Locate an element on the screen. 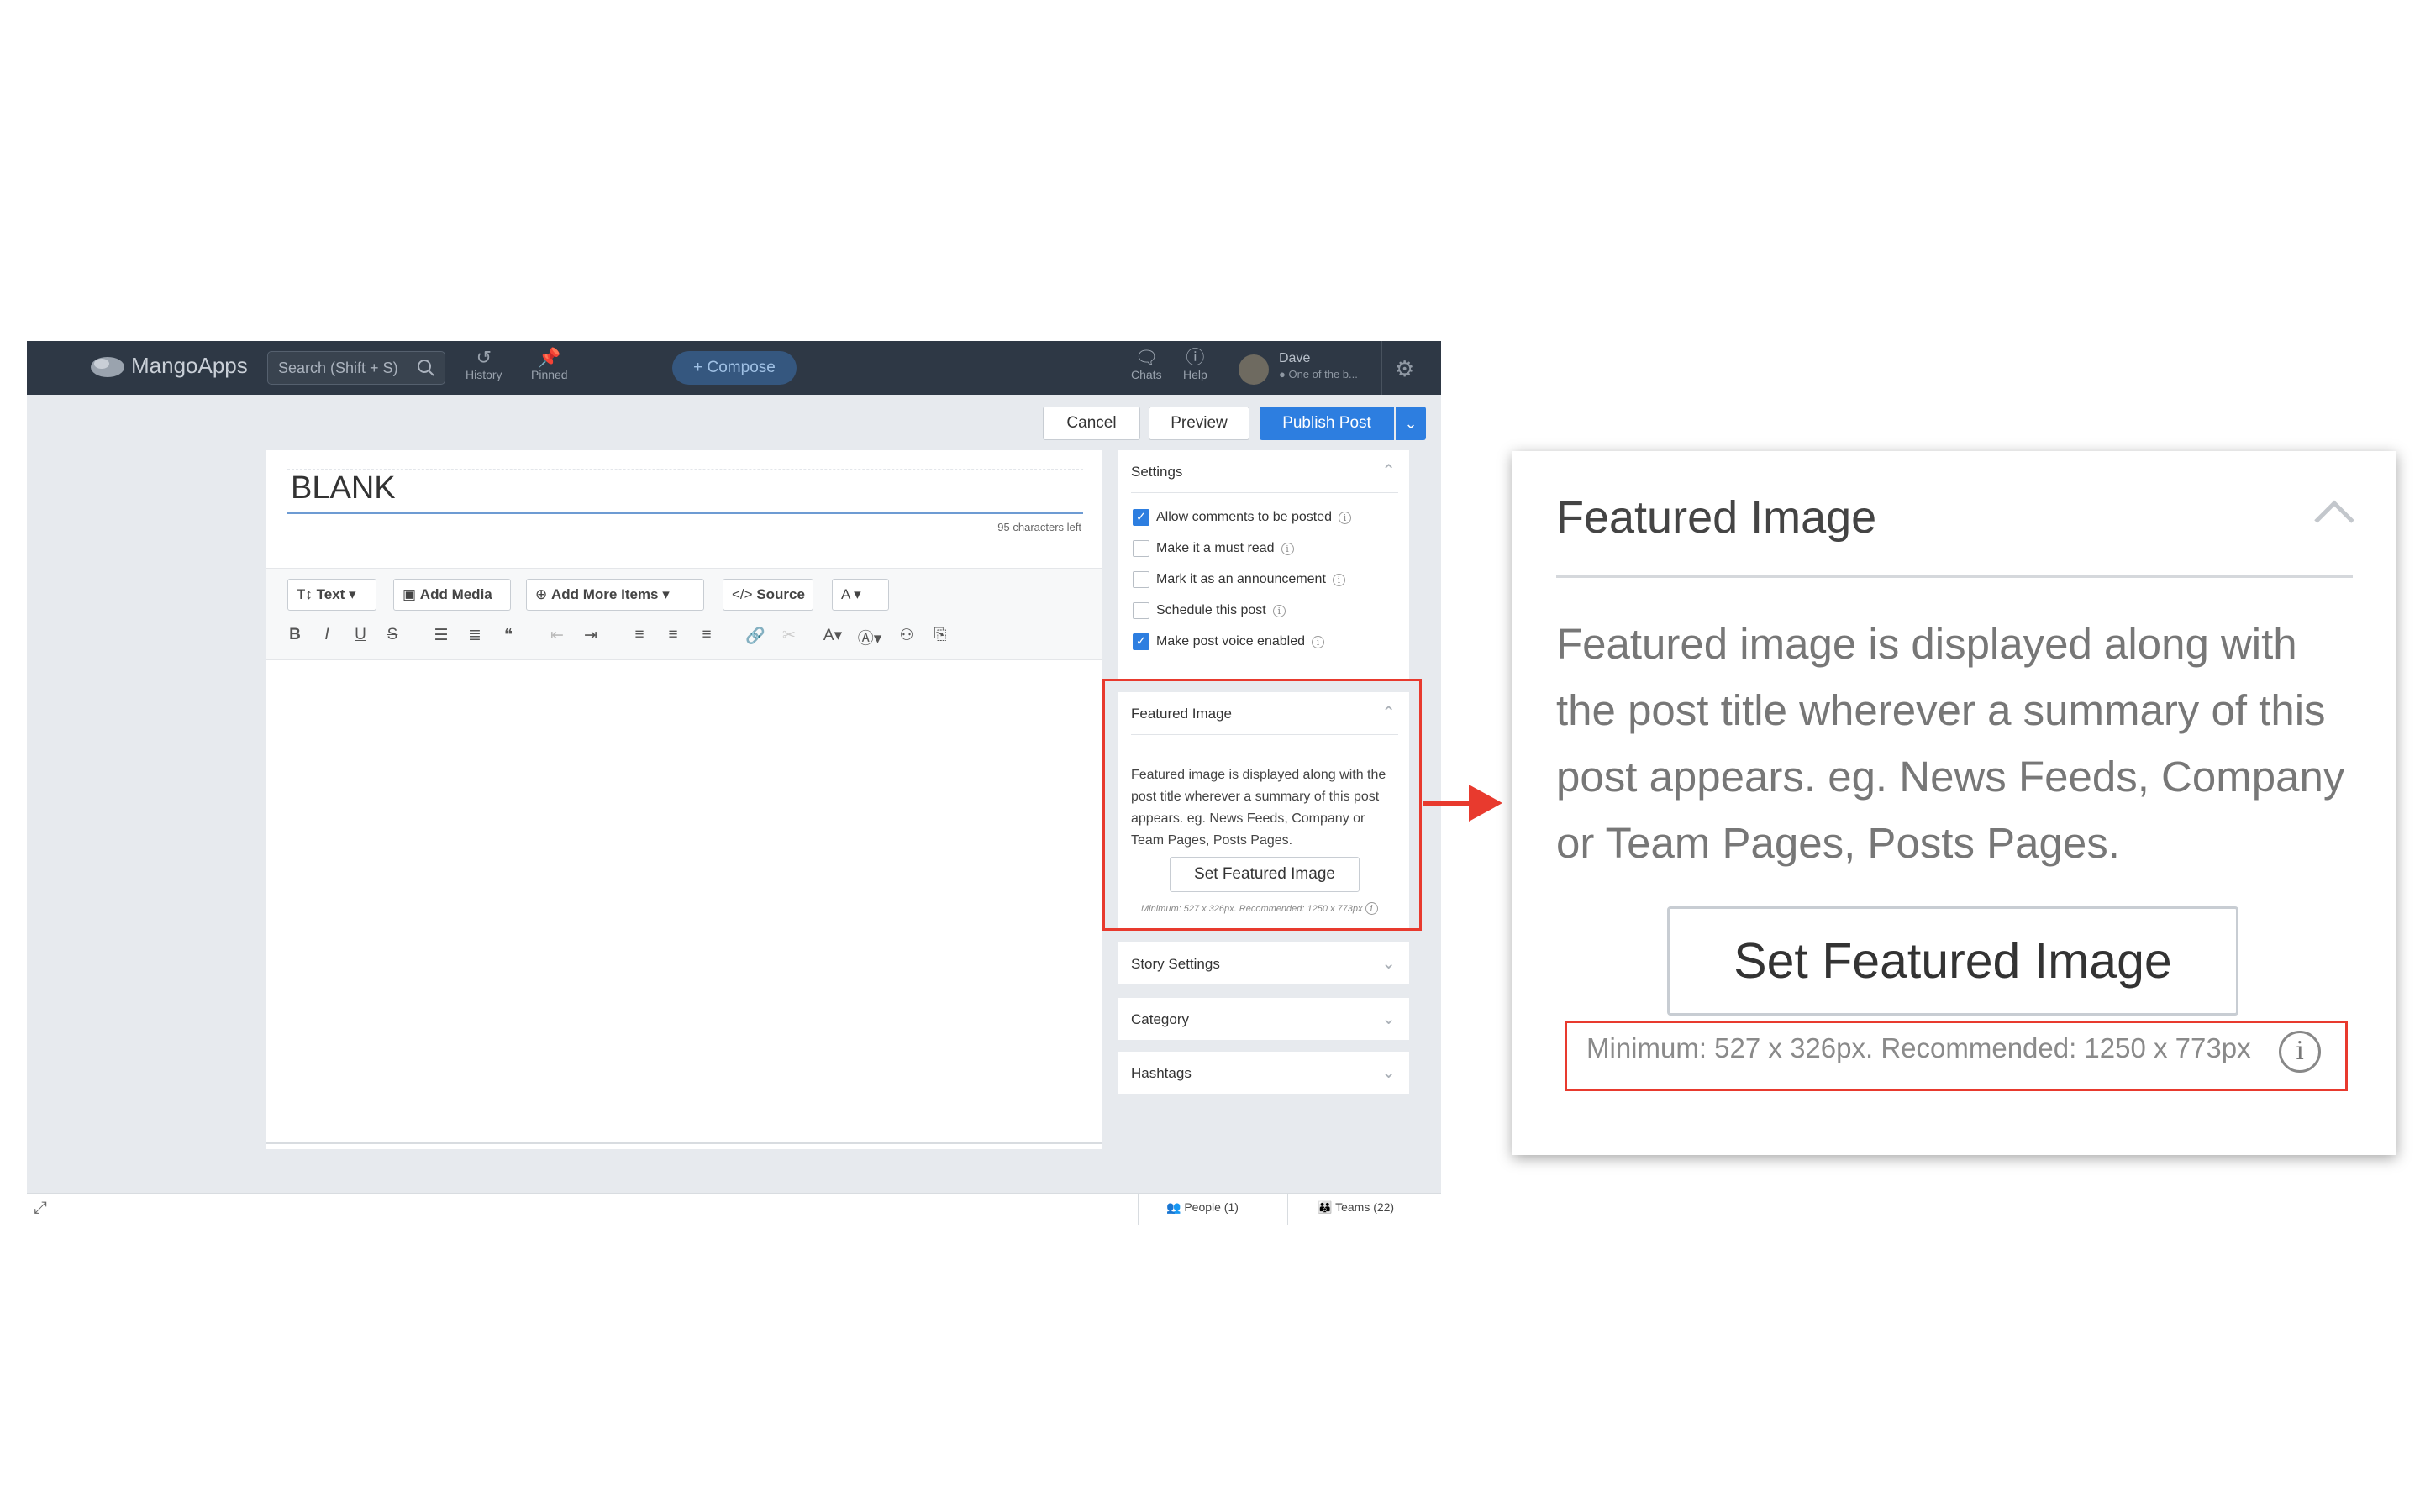  bottom-divider is located at coordinates (1287, 1209).